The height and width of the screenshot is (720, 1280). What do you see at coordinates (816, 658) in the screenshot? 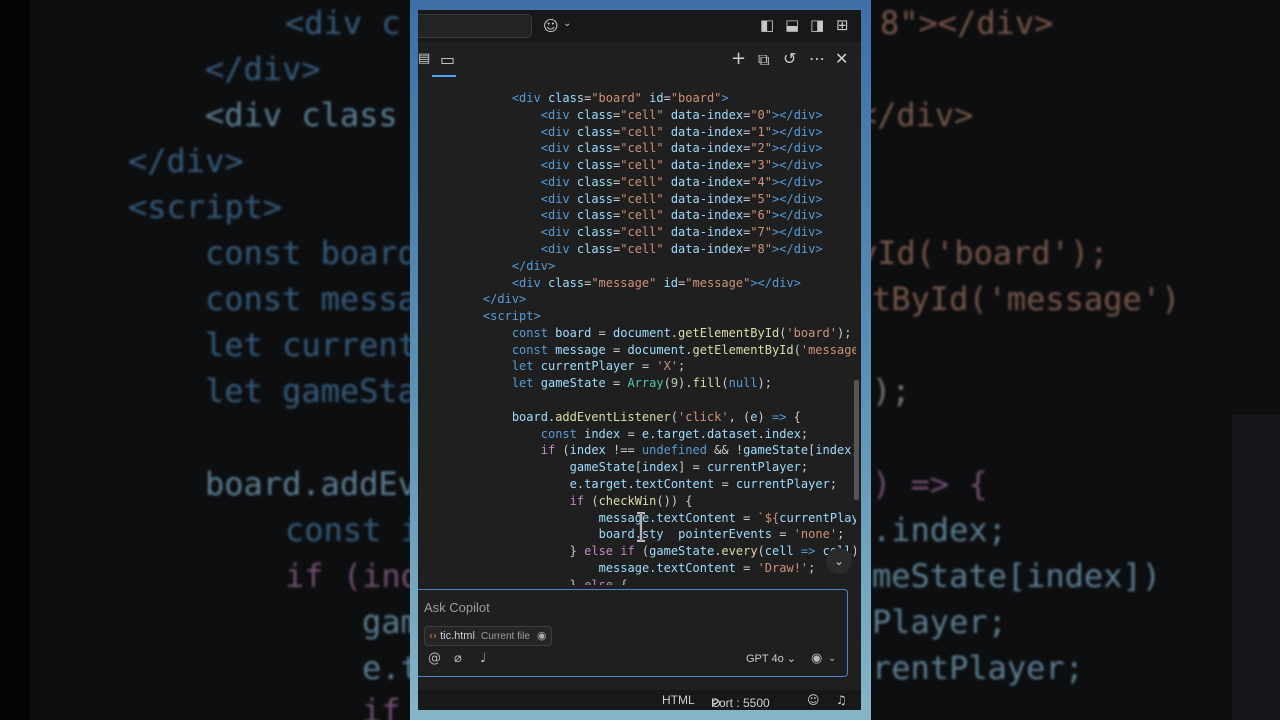
I see `send-icon: ◉` at bounding box center [816, 658].